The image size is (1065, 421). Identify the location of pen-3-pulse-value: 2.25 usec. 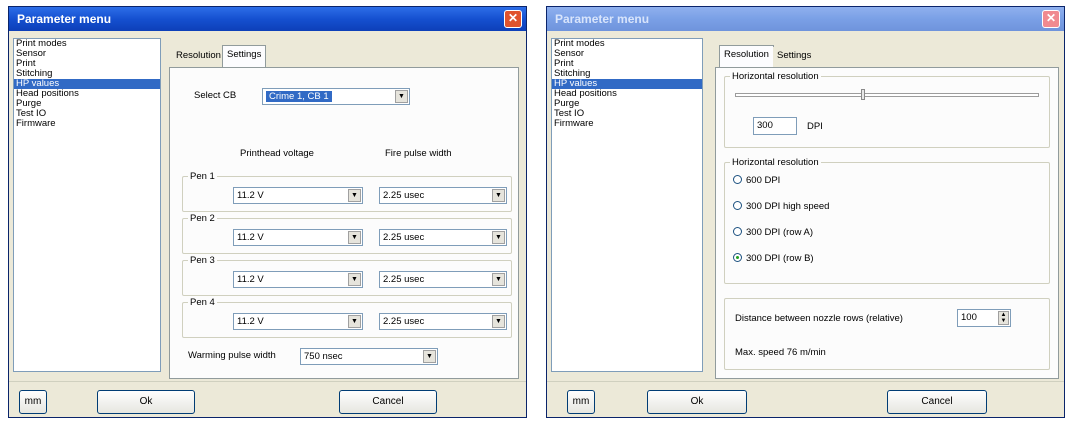
(404, 279).